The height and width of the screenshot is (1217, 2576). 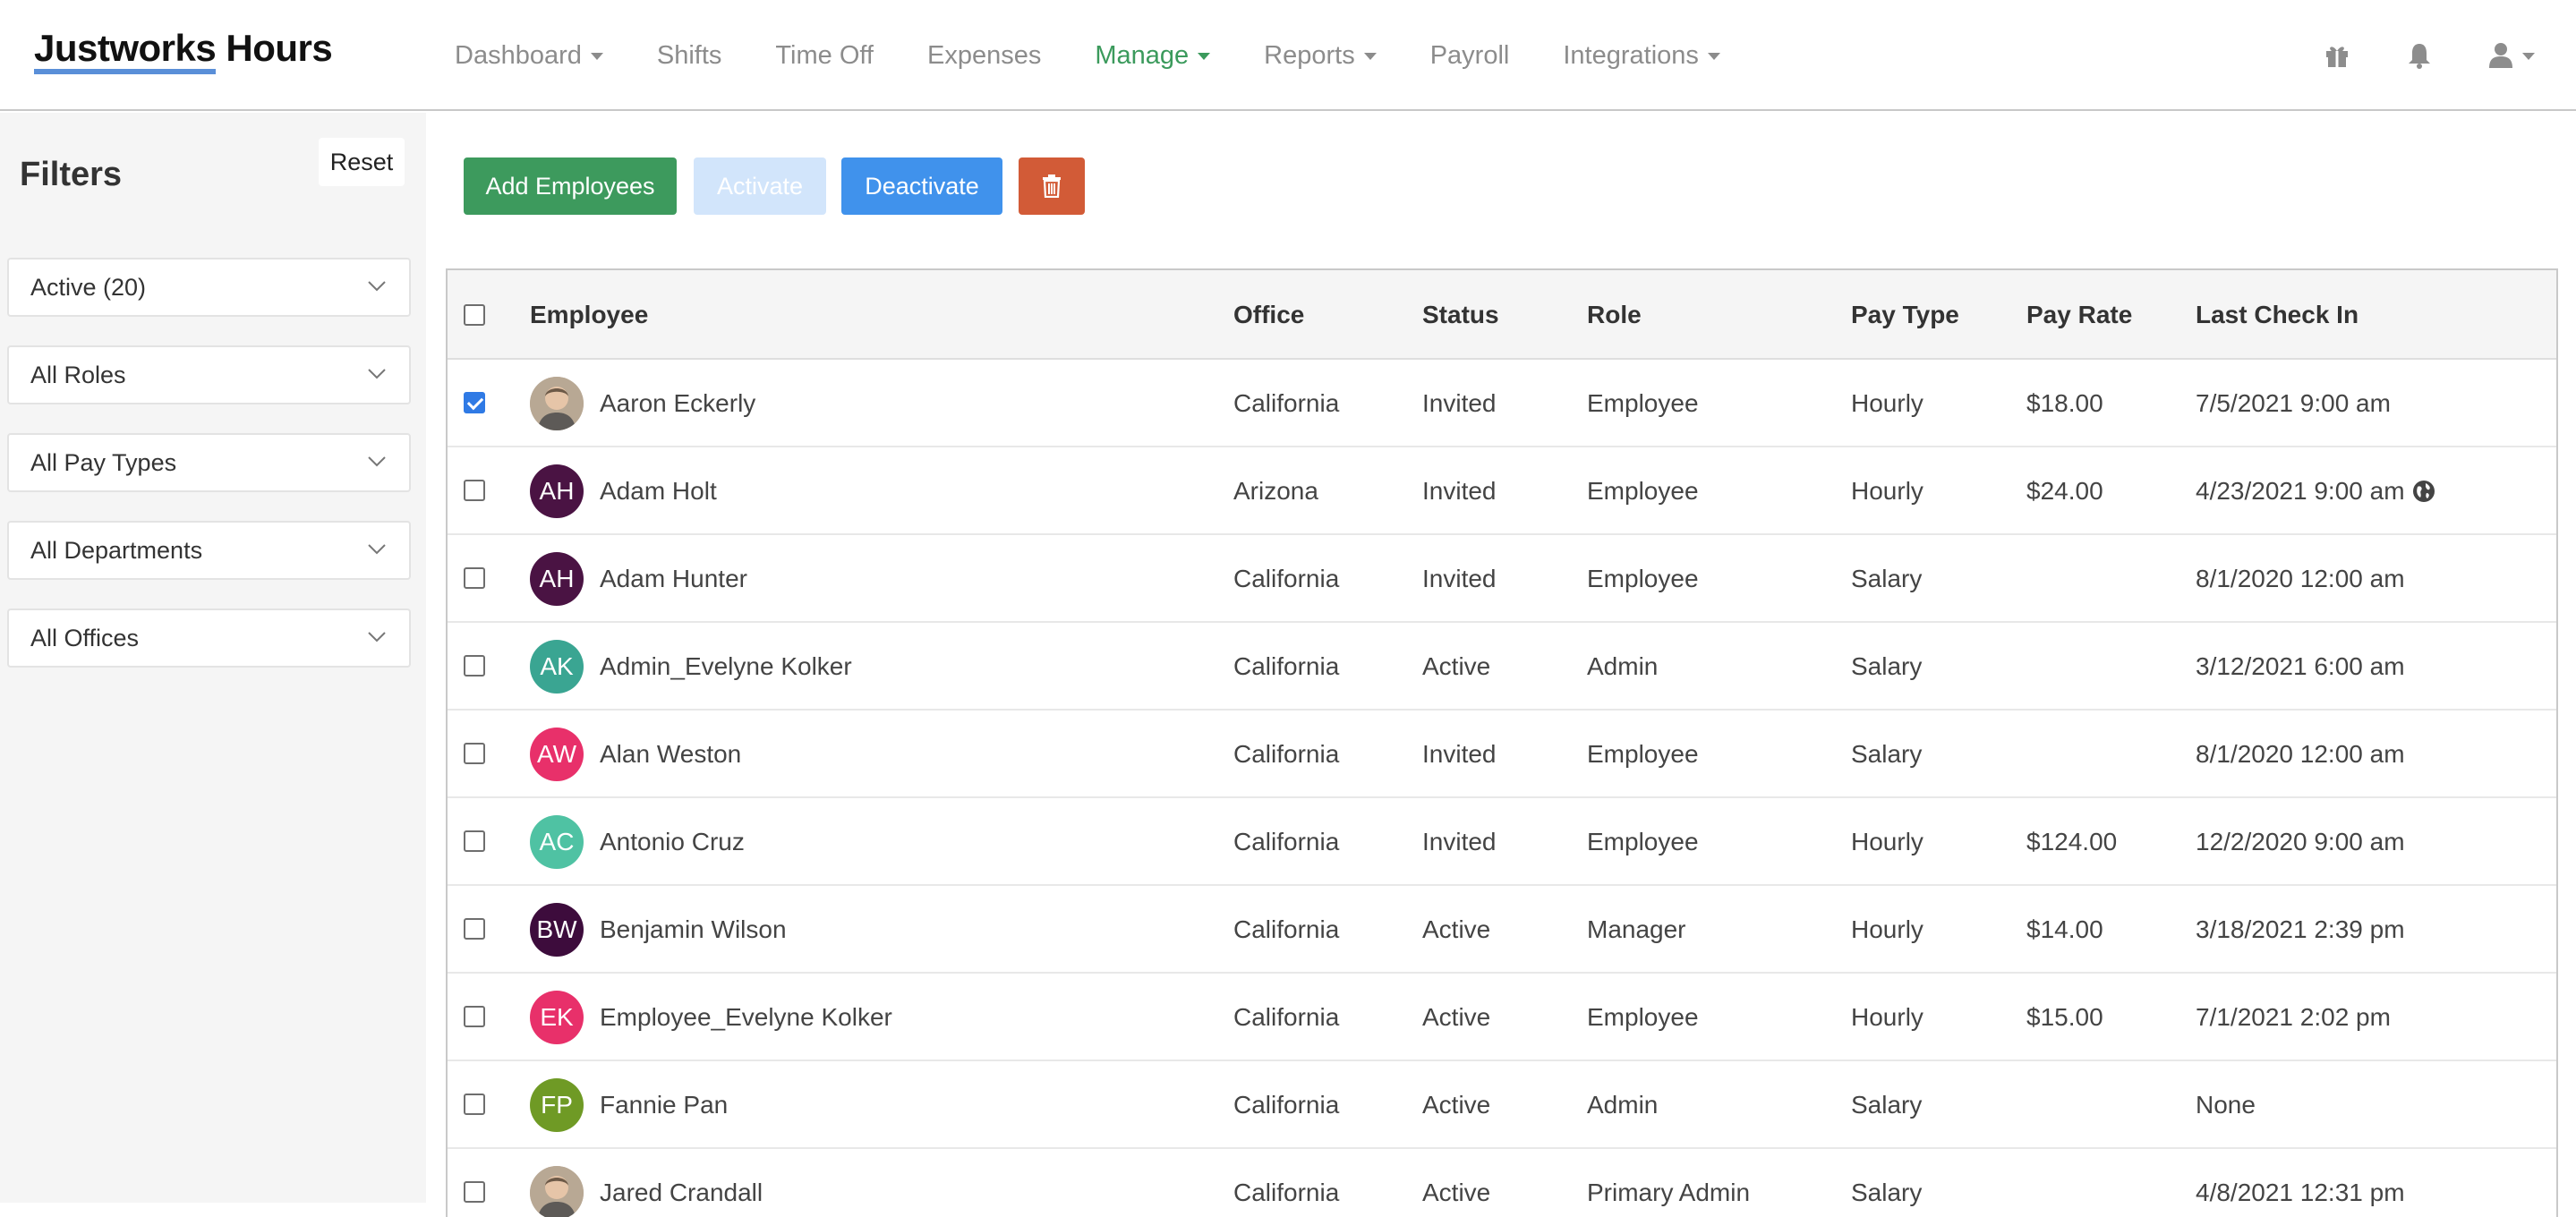 I want to click on employee-name: Jared Crandall, so click(x=681, y=1183).